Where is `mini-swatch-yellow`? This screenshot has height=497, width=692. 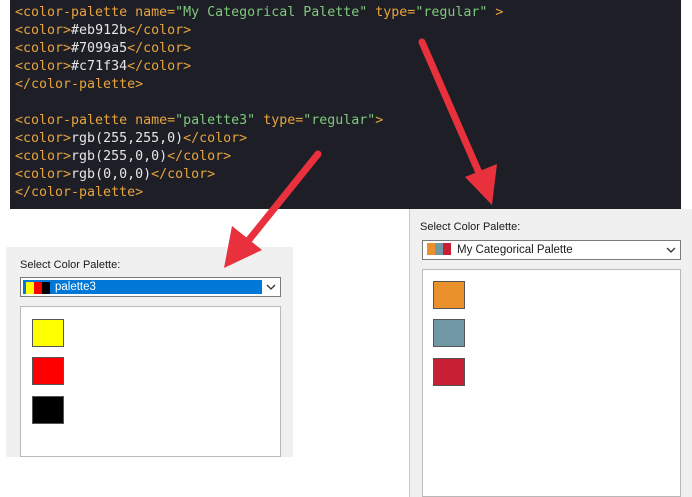
mini-swatch-yellow is located at coordinates (30, 288).